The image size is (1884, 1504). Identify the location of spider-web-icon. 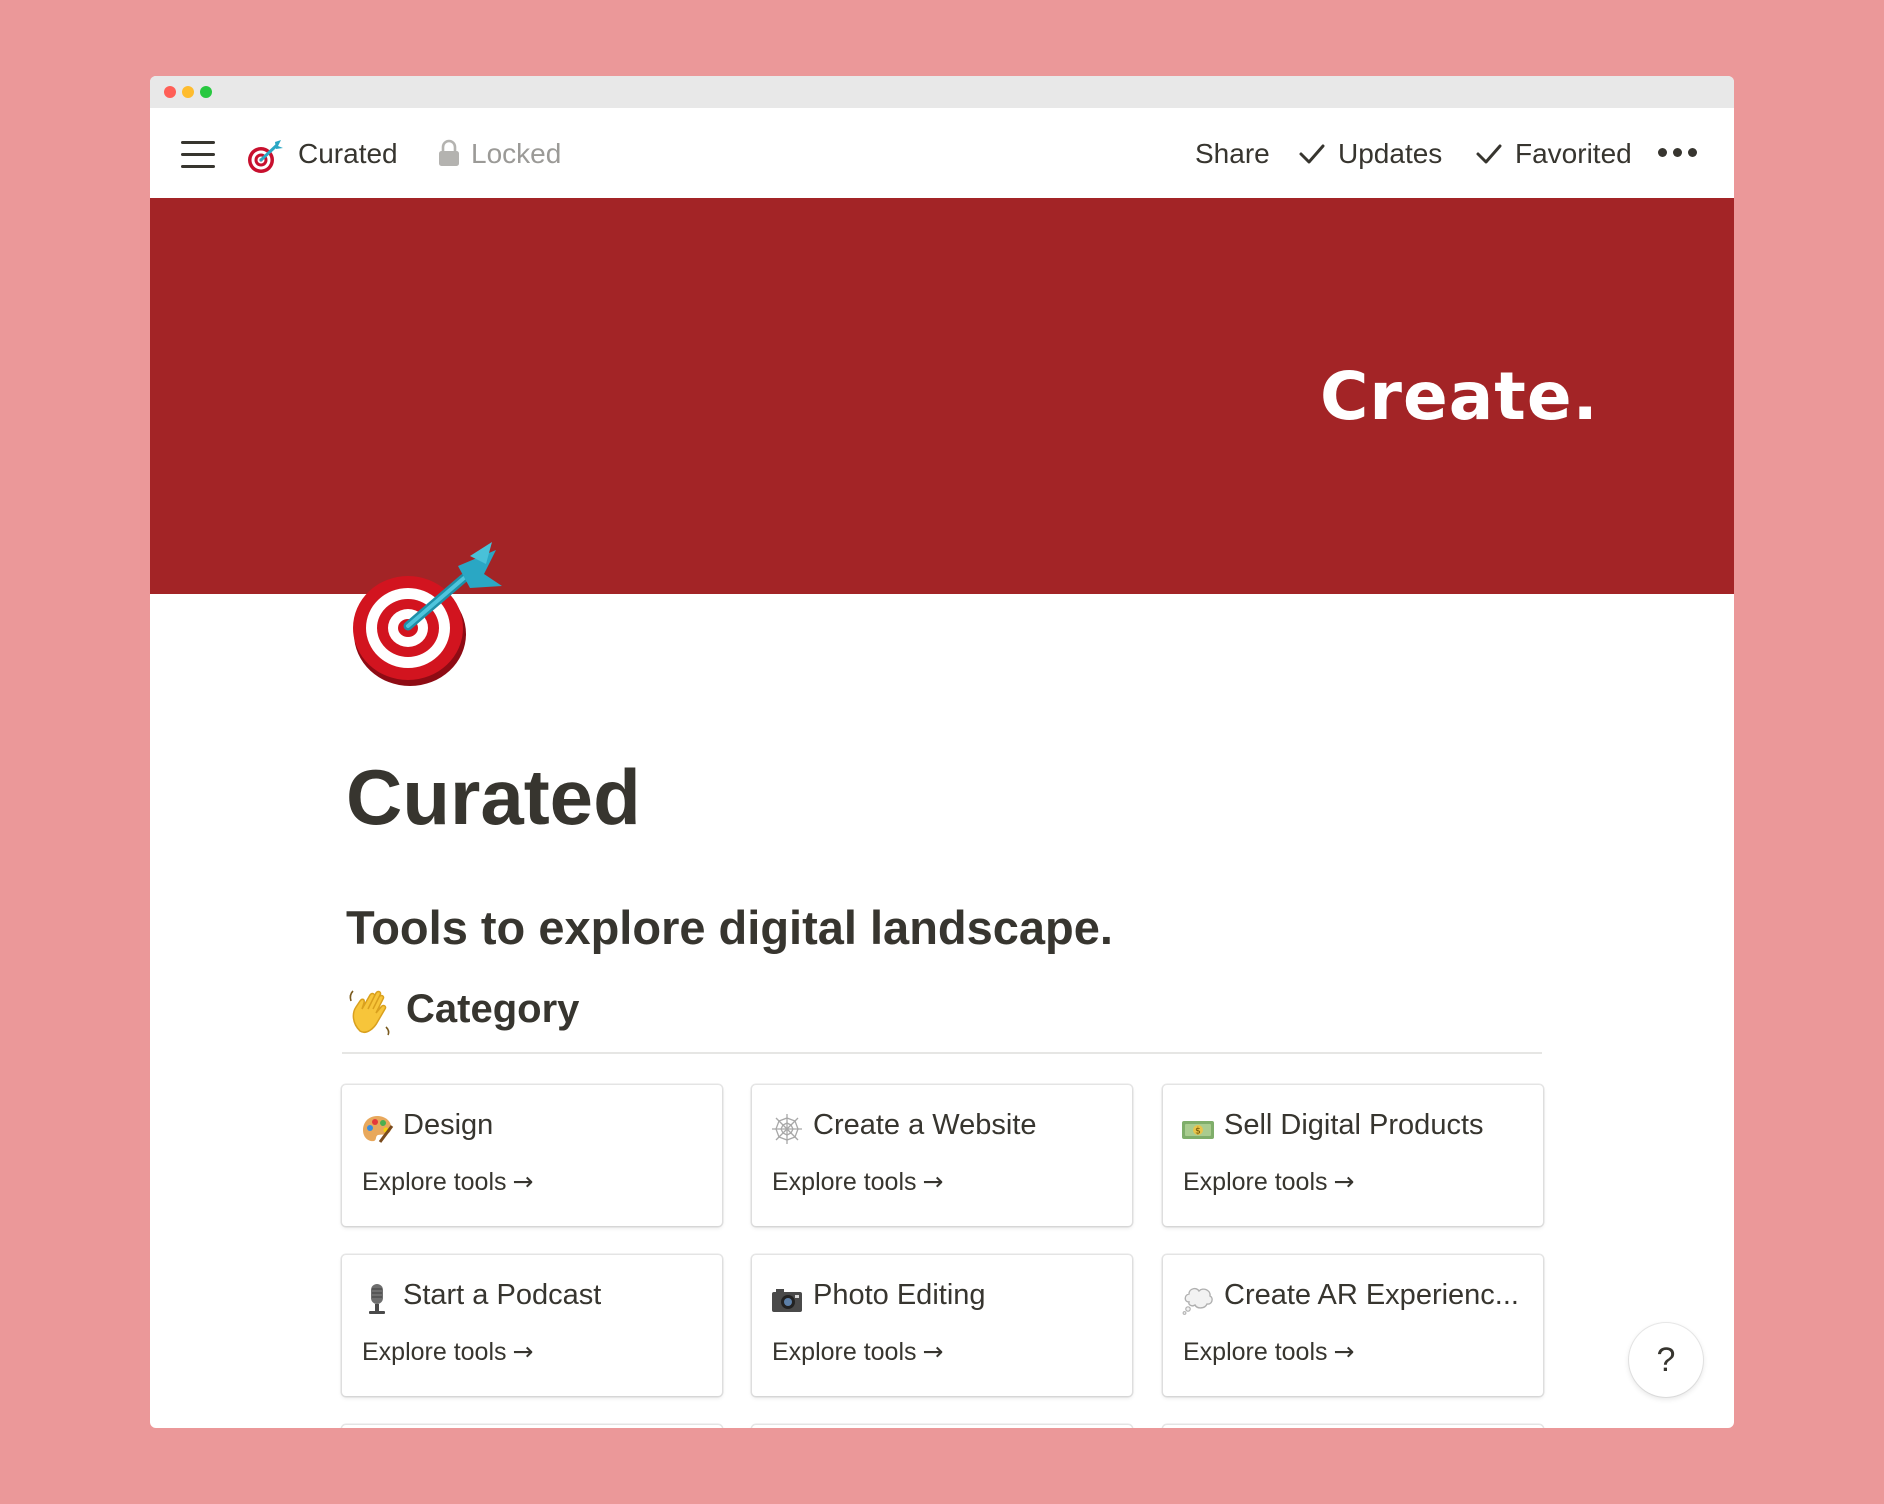
(787, 1129).